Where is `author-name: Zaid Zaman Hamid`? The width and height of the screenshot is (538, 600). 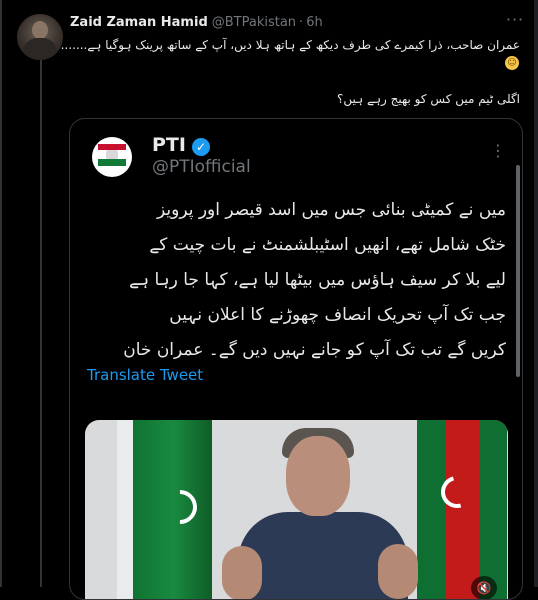 author-name: Zaid Zaman Hamid is located at coordinates (139, 22).